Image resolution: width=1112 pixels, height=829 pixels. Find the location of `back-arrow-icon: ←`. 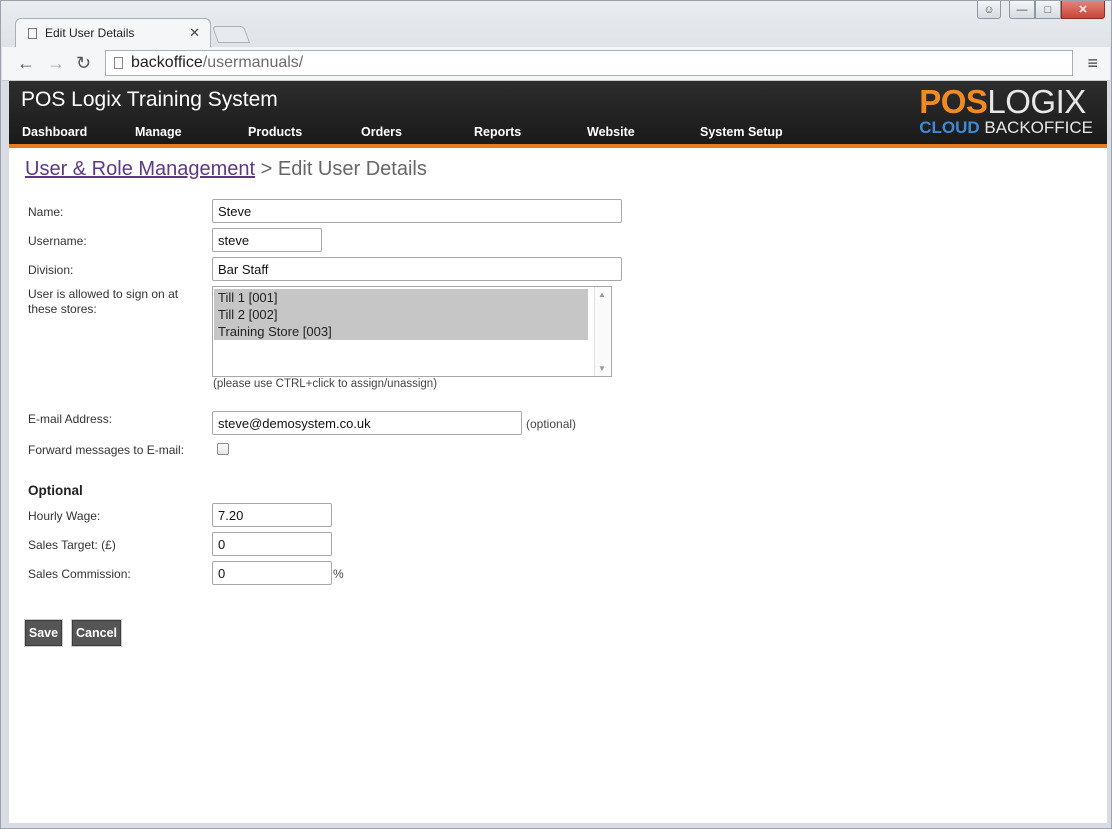

back-arrow-icon: ← is located at coordinates (26, 63).